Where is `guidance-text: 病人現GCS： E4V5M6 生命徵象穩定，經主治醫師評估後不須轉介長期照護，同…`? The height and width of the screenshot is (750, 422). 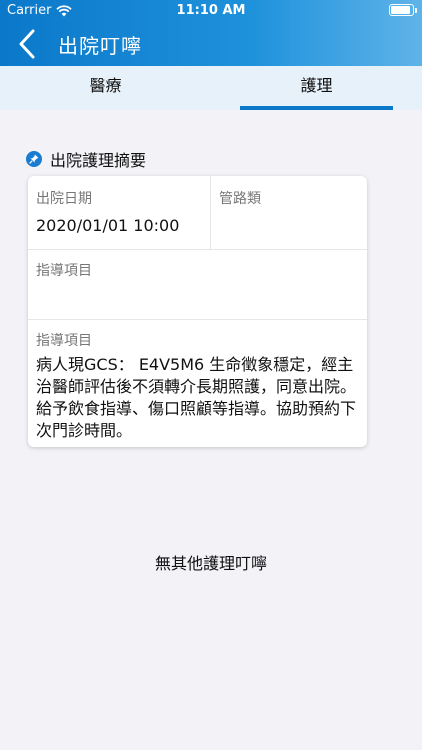 guidance-text: 病人現GCS： E4V5M6 生命徵象穩定，經主治醫師評估後不須轉介長期照護，同… is located at coordinates (196, 397).